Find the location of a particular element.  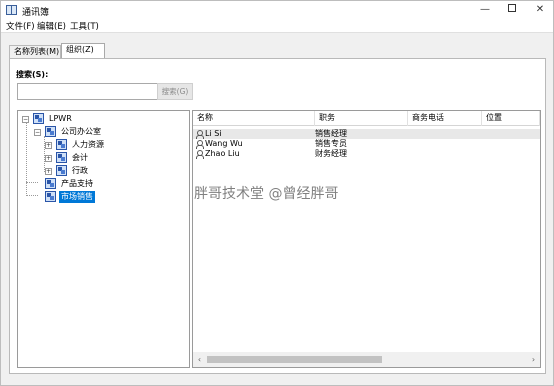

list-header: 名称 职务 商务电话 位置 is located at coordinates (366, 118).